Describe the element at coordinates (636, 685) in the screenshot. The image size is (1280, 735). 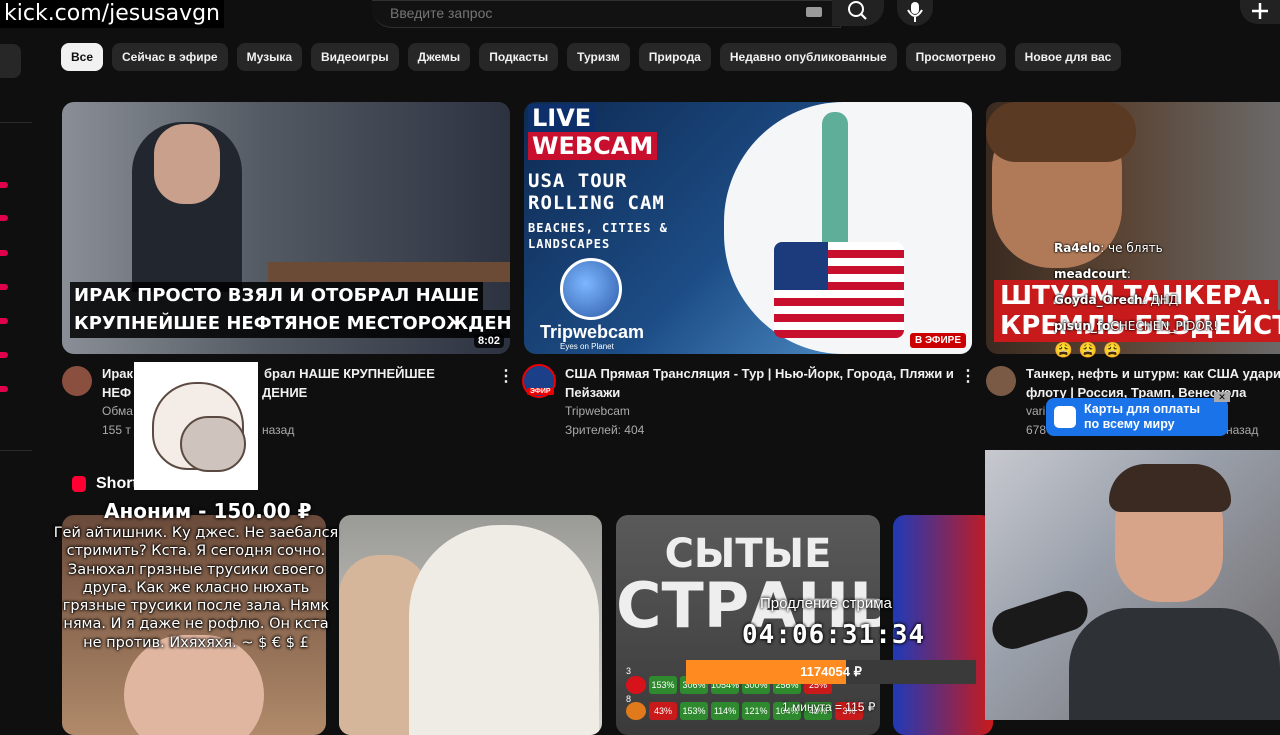
I see `flag-icon` at that location.